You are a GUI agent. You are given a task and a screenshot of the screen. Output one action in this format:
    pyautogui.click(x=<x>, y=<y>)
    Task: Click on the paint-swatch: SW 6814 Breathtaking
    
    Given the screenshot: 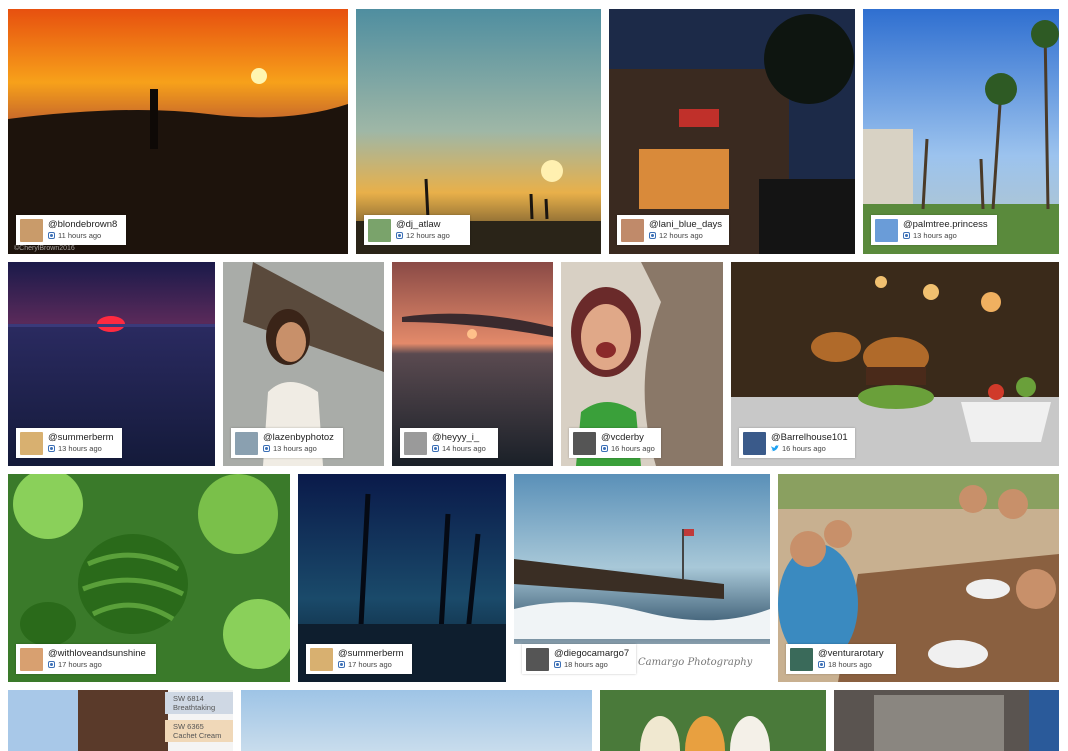 What is the action you would take?
    pyautogui.click(x=199, y=703)
    